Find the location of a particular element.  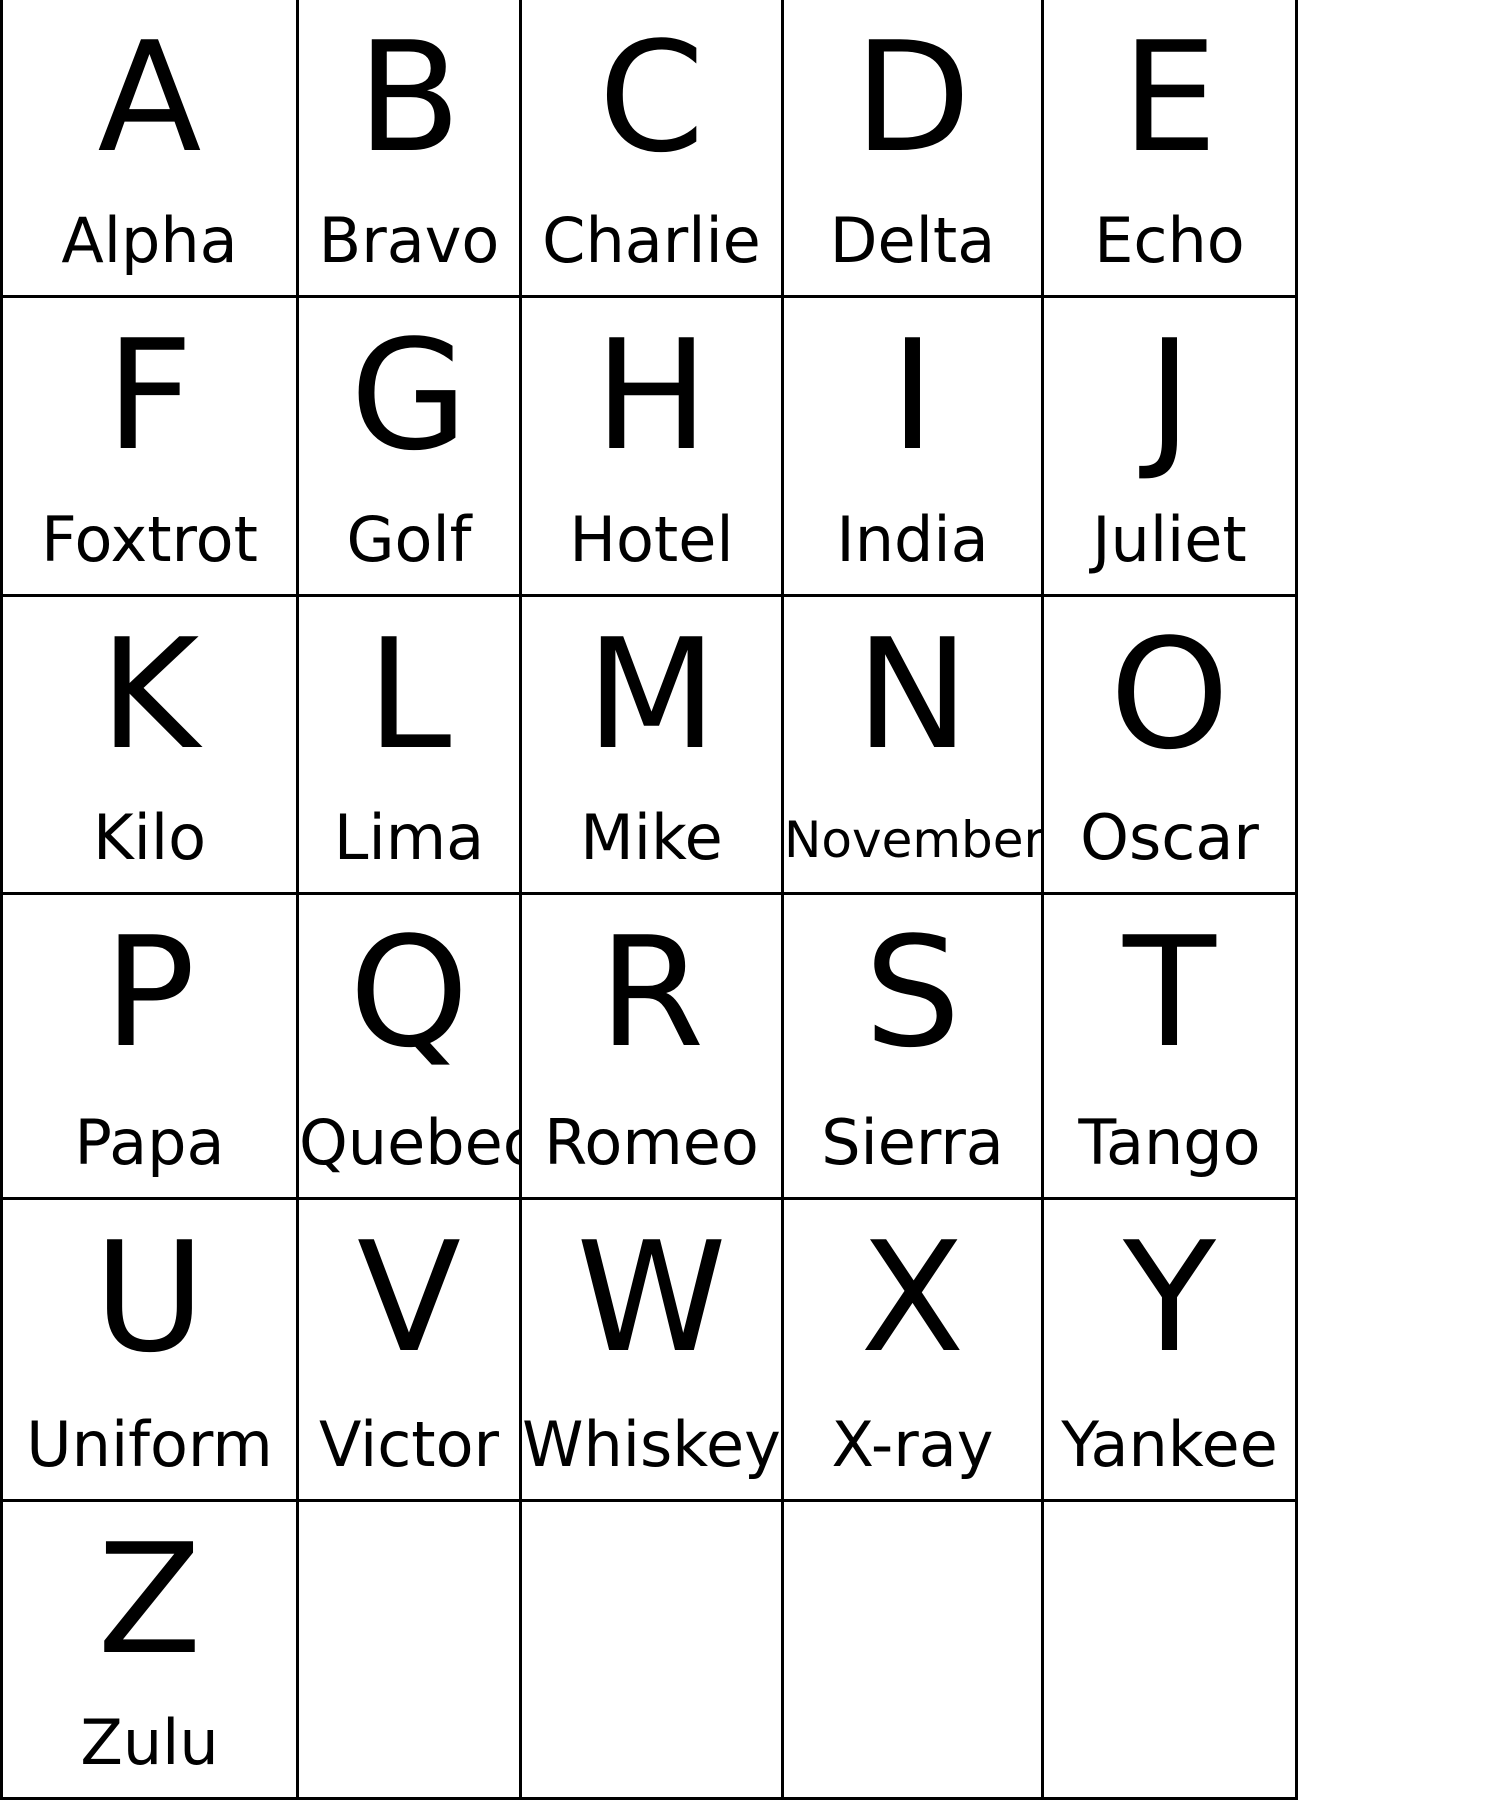

alphabet-cell-l: L Lima is located at coordinates (410, 746).